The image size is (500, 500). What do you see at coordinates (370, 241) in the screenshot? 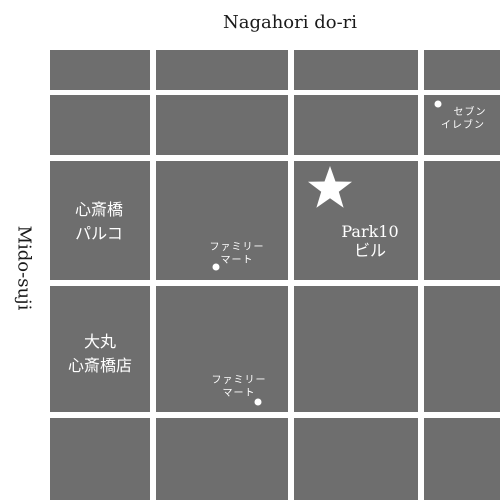
I see `place-label-park10: Park10 ビル` at bounding box center [370, 241].